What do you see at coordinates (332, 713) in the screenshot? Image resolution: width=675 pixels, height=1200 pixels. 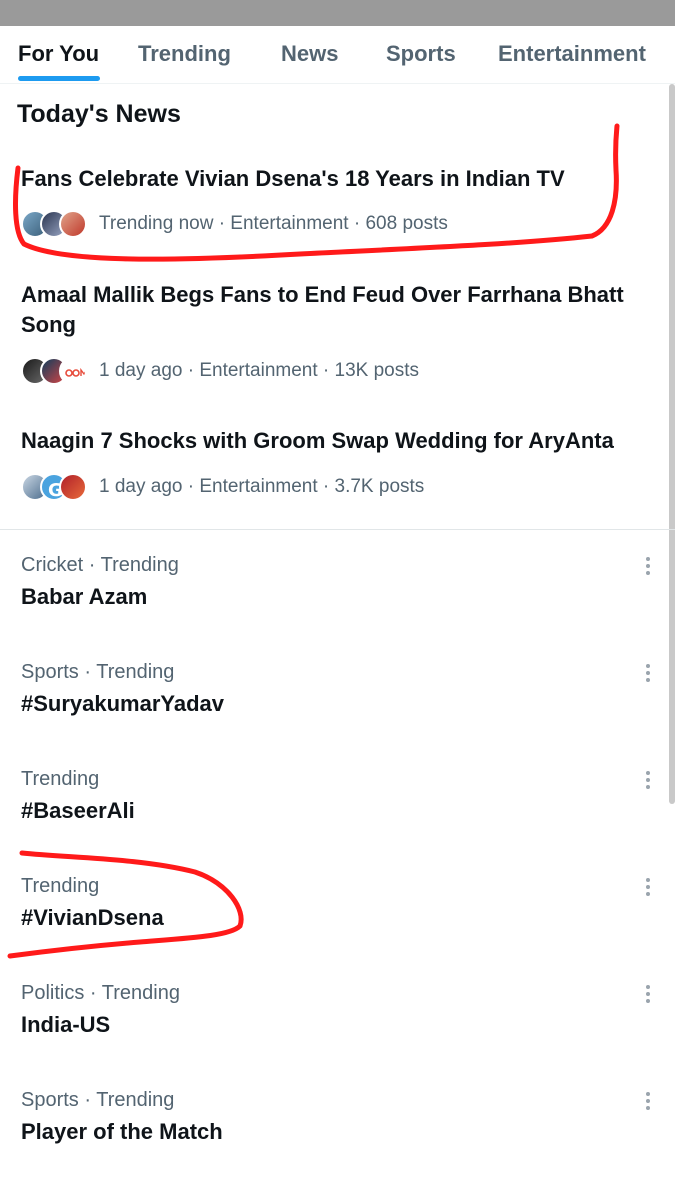 I see `trend-item: Sports · Trending #SuryakumarYadav` at bounding box center [332, 713].